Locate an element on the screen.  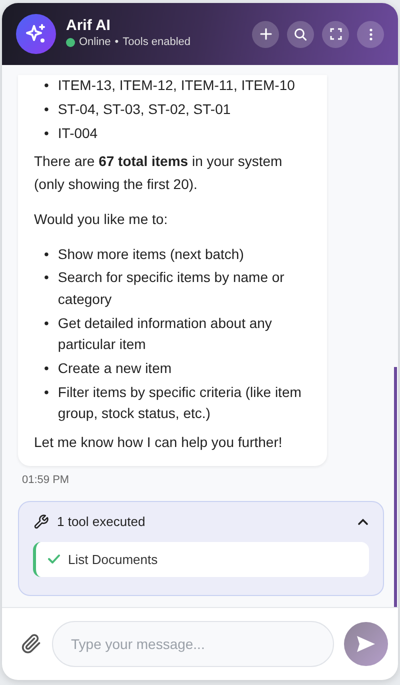
search-icon is located at coordinates (300, 34).